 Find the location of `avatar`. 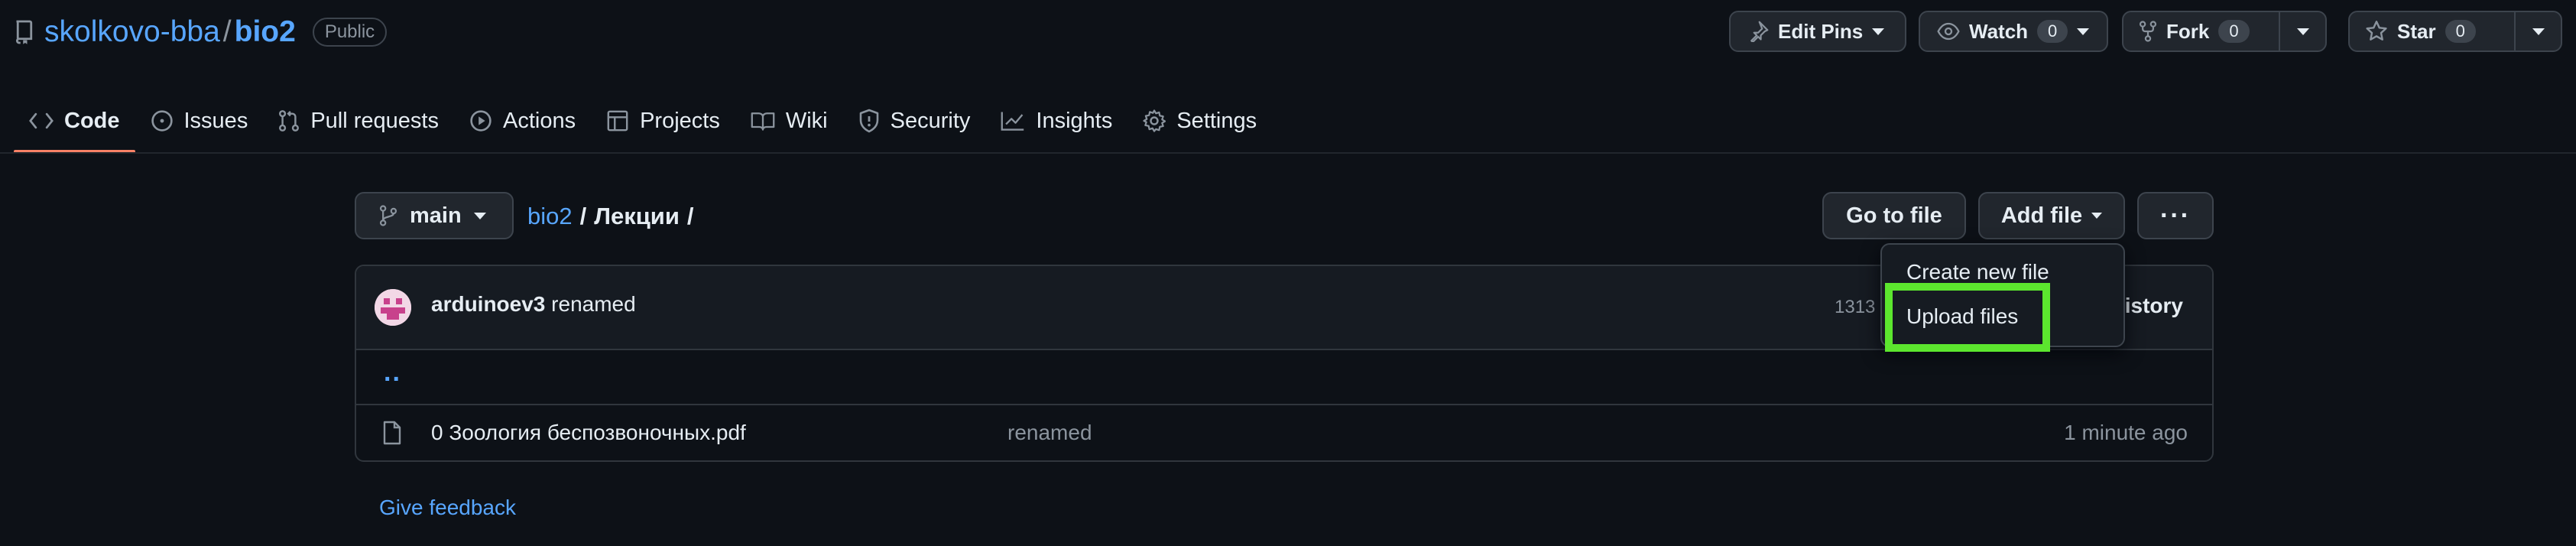

avatar is located at coordinates (393, 307).